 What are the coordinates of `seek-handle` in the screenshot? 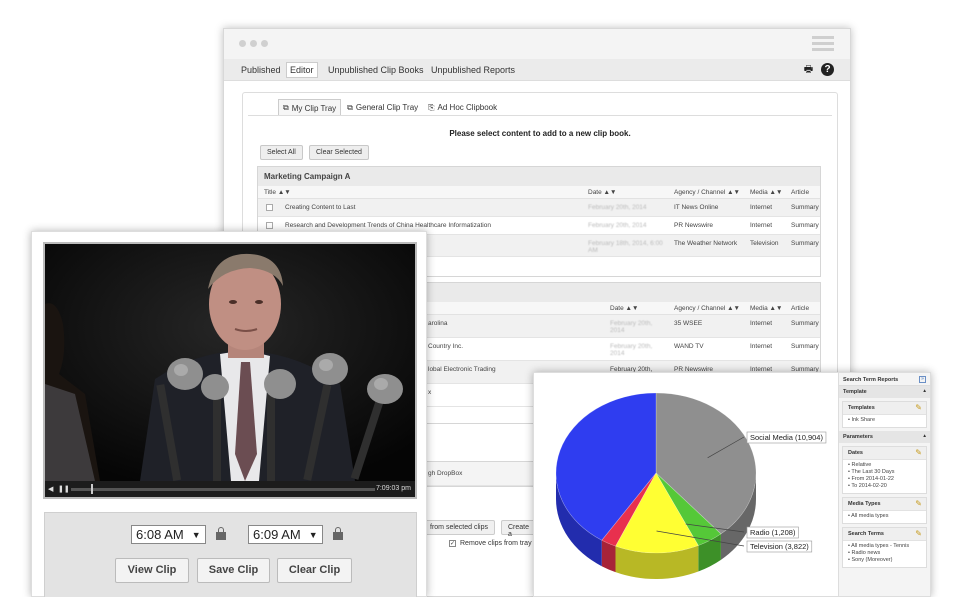 It's located at (92, 489).